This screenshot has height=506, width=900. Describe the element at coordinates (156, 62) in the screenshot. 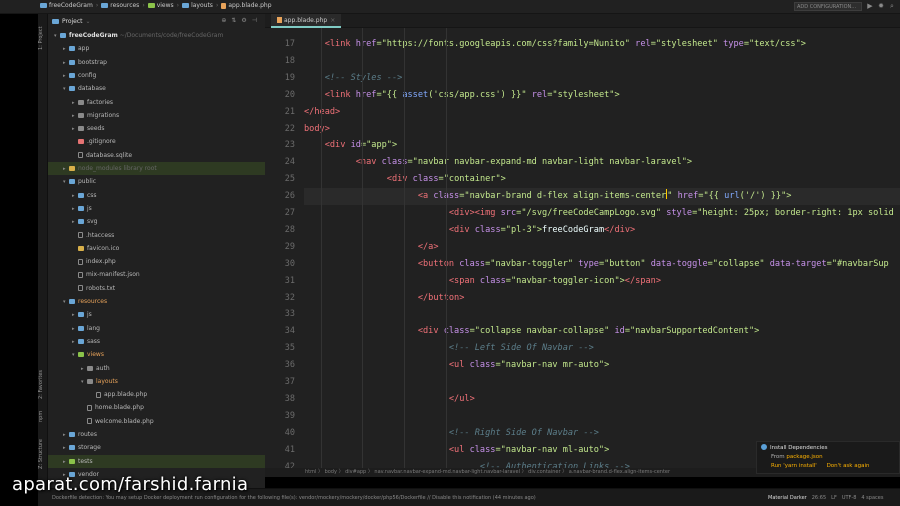

I see `tree-item: ▸ bootstrap` at that location.